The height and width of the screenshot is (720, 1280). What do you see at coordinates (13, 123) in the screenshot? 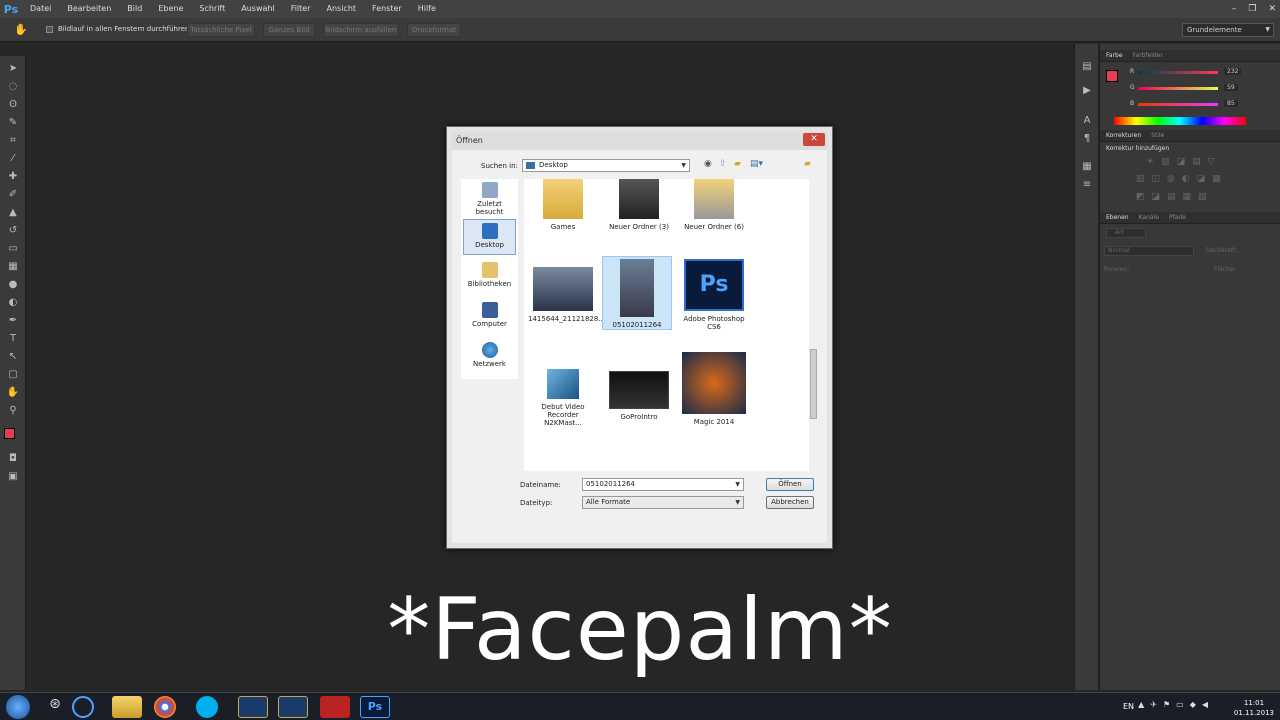
I see `quick-select-tool-icon: ✎` at bounding box center [13, 123].